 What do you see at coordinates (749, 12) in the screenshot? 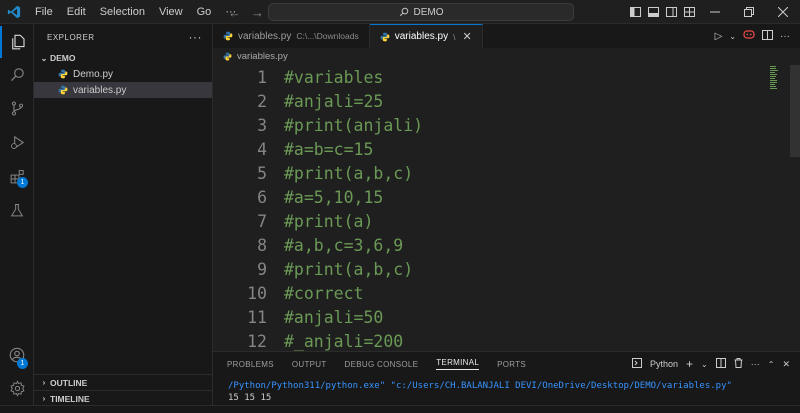
I see `restore-button` at bounding box center [749, 12].